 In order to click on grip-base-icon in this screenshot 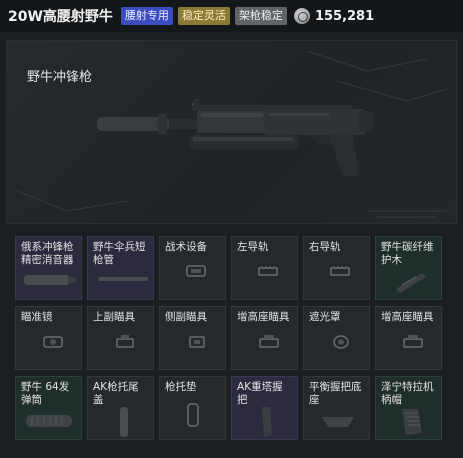, I will do `click(338, 422)`.